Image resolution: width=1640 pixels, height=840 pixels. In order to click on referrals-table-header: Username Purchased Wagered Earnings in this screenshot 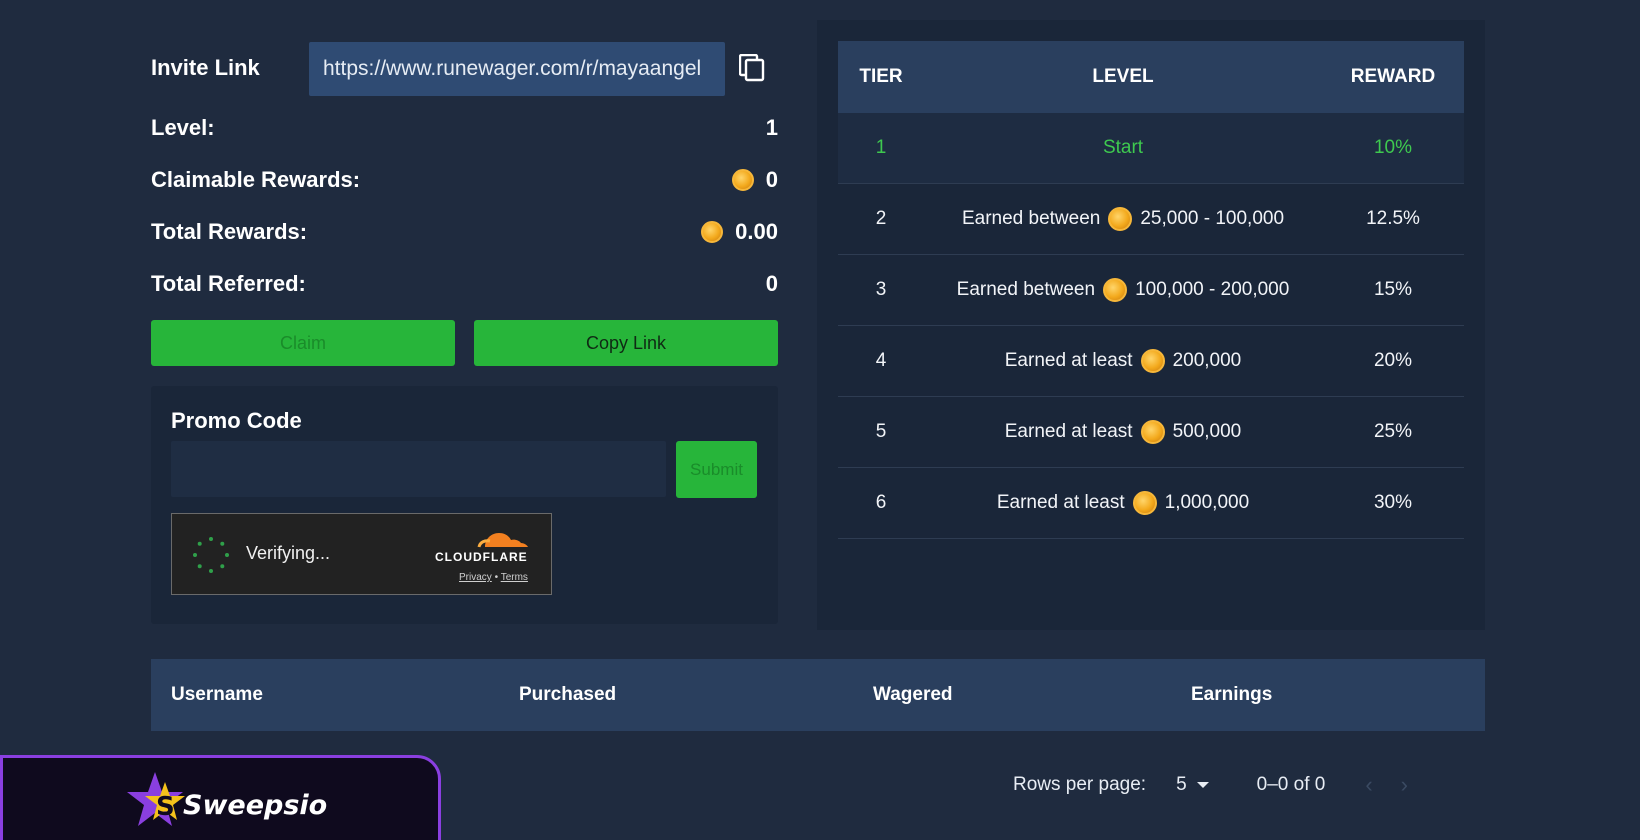, I will do `click(818, 695)`.